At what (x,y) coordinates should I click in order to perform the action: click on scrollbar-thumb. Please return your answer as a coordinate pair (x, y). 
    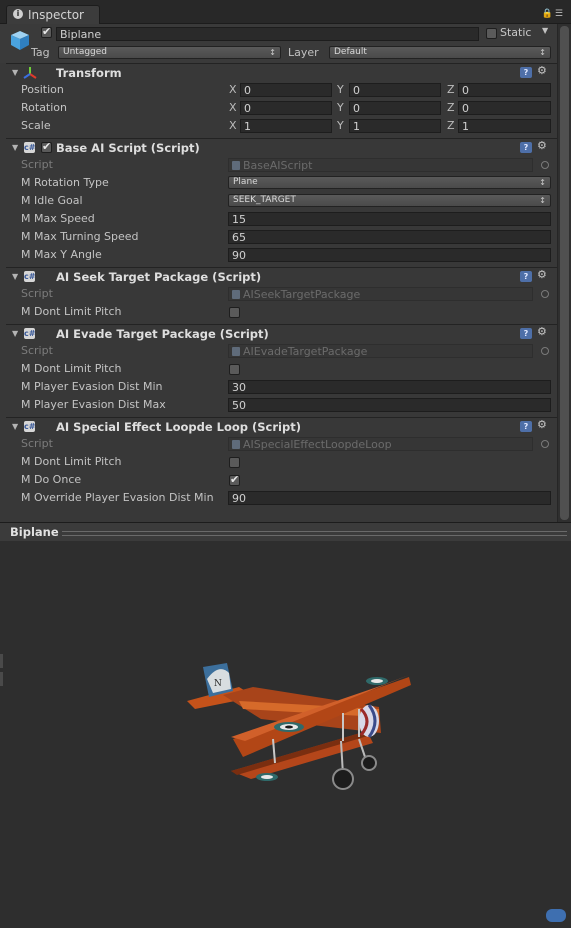
    Looking at the image, I should click on (564, 273).